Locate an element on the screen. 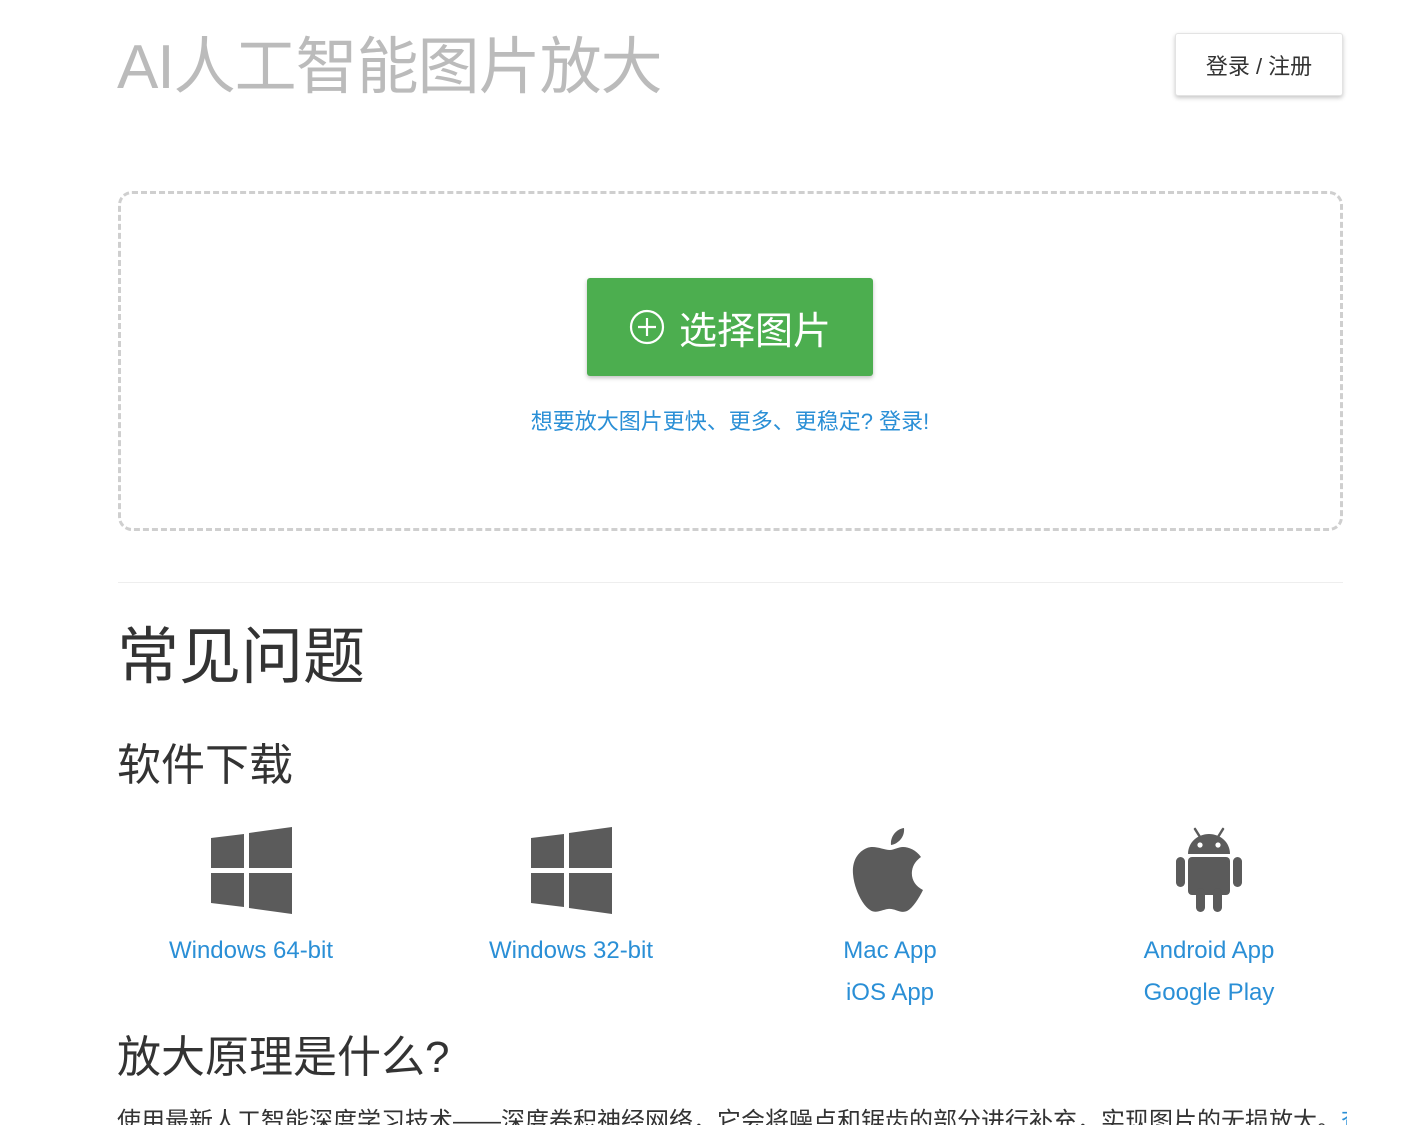 The height and width of the screenshot is (1125, 1406). downloads-title: 软件下载 is located at coordinates (205, 765).